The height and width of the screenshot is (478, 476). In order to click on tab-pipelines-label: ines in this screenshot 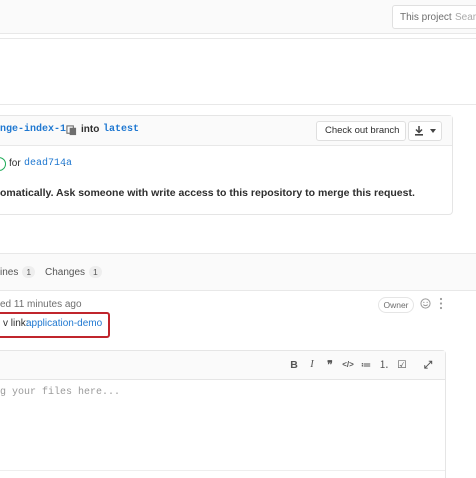, I will do `click(9, 272)`.